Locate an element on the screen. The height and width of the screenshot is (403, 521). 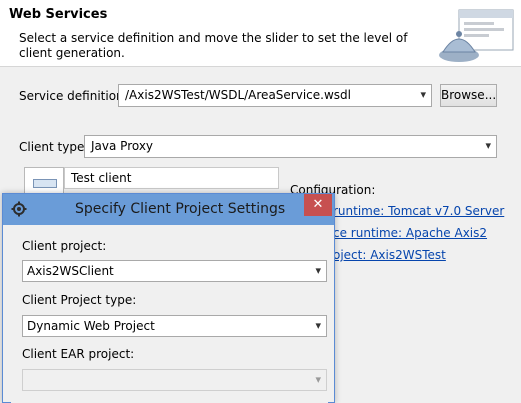
gear-icon is located at coordinates (19, 209).